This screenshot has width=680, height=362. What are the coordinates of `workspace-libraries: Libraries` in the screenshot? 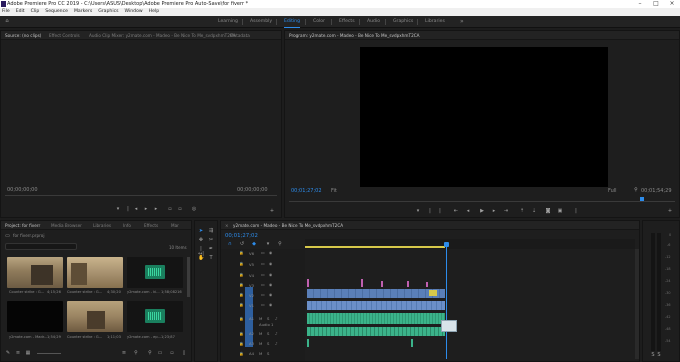 It's located at (435, 22).